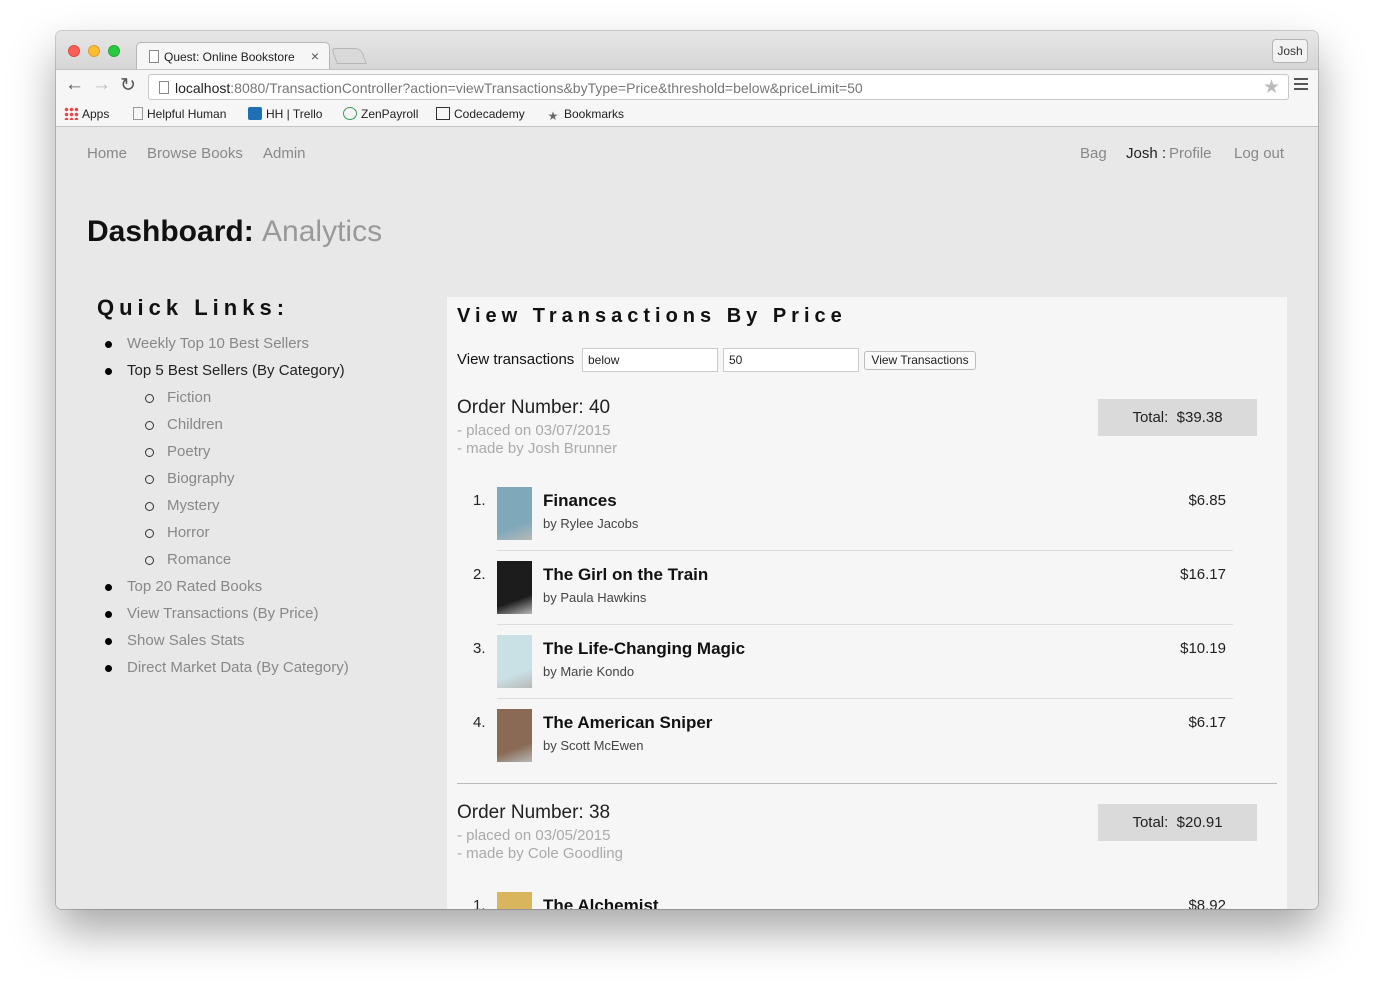  Describe the element at coordinates (516, 359) in the screenshot. I see `view-transactions-label: View transactions` at that location.